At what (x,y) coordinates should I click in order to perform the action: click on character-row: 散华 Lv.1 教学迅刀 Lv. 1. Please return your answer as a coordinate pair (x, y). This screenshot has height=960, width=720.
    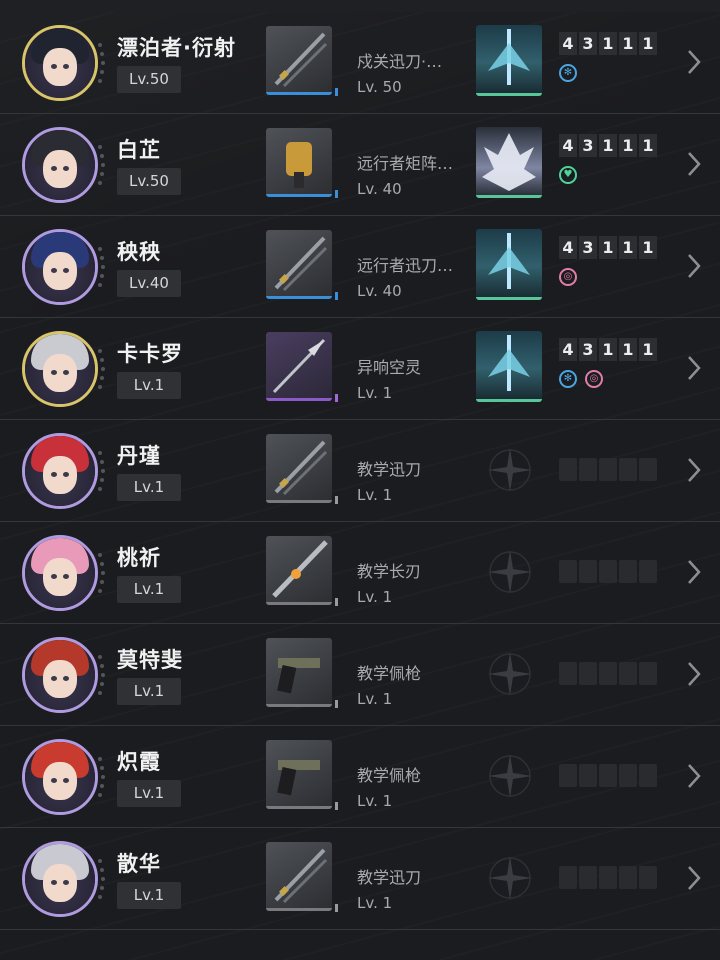
    Looking at the image, I should click on (360, 879).